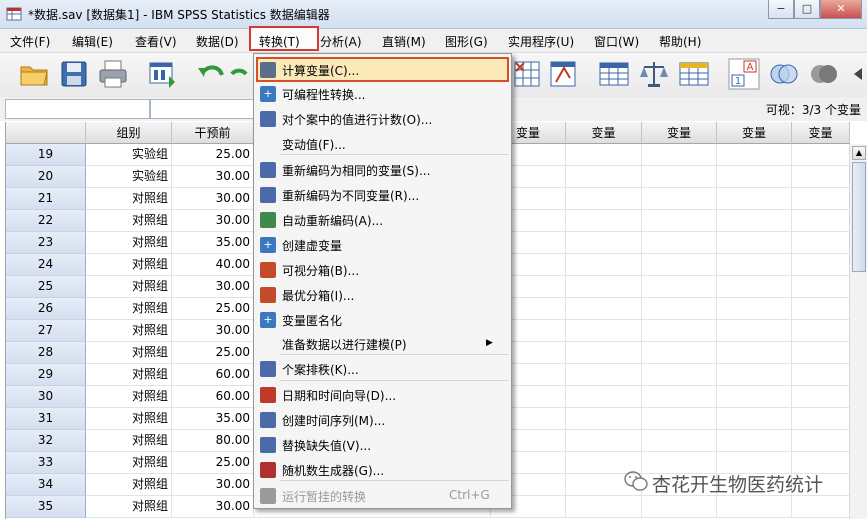  What do you see at coordinates (46, 265) in the screenshot?
I see `row-number: 24` at bounding box center [46, 265].